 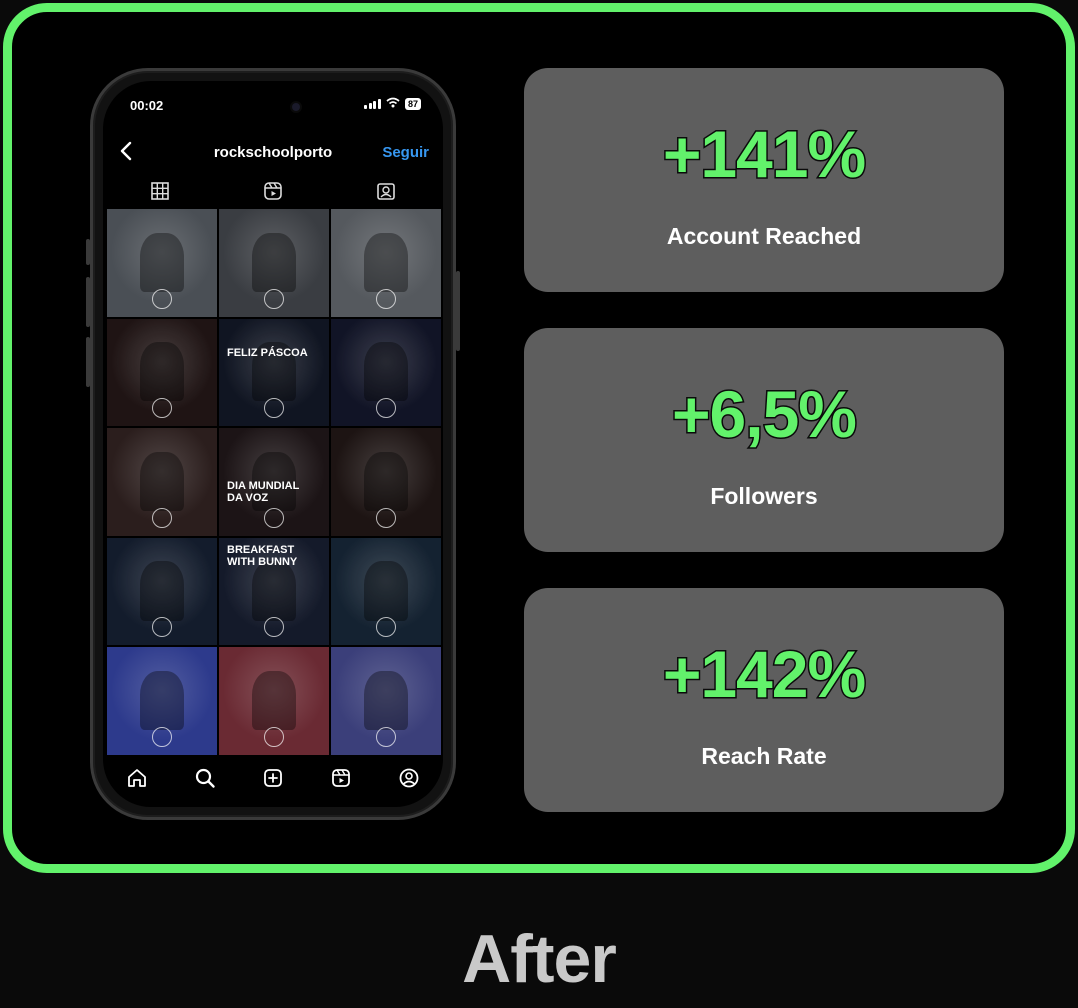 I want to click on post-tile: FELIZ PÁSCOA, so click(x=274, y=372).